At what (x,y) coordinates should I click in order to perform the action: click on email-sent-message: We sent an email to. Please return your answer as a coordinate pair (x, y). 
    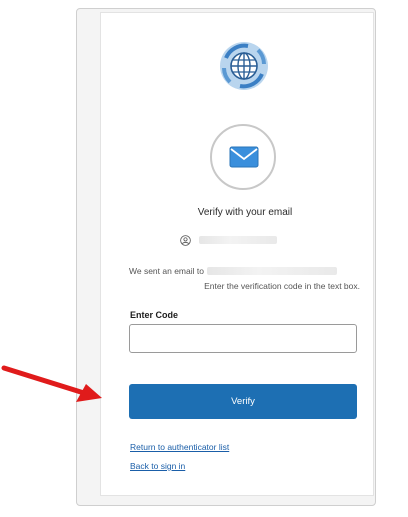
    Looking at the image, I should click on (233, 271).